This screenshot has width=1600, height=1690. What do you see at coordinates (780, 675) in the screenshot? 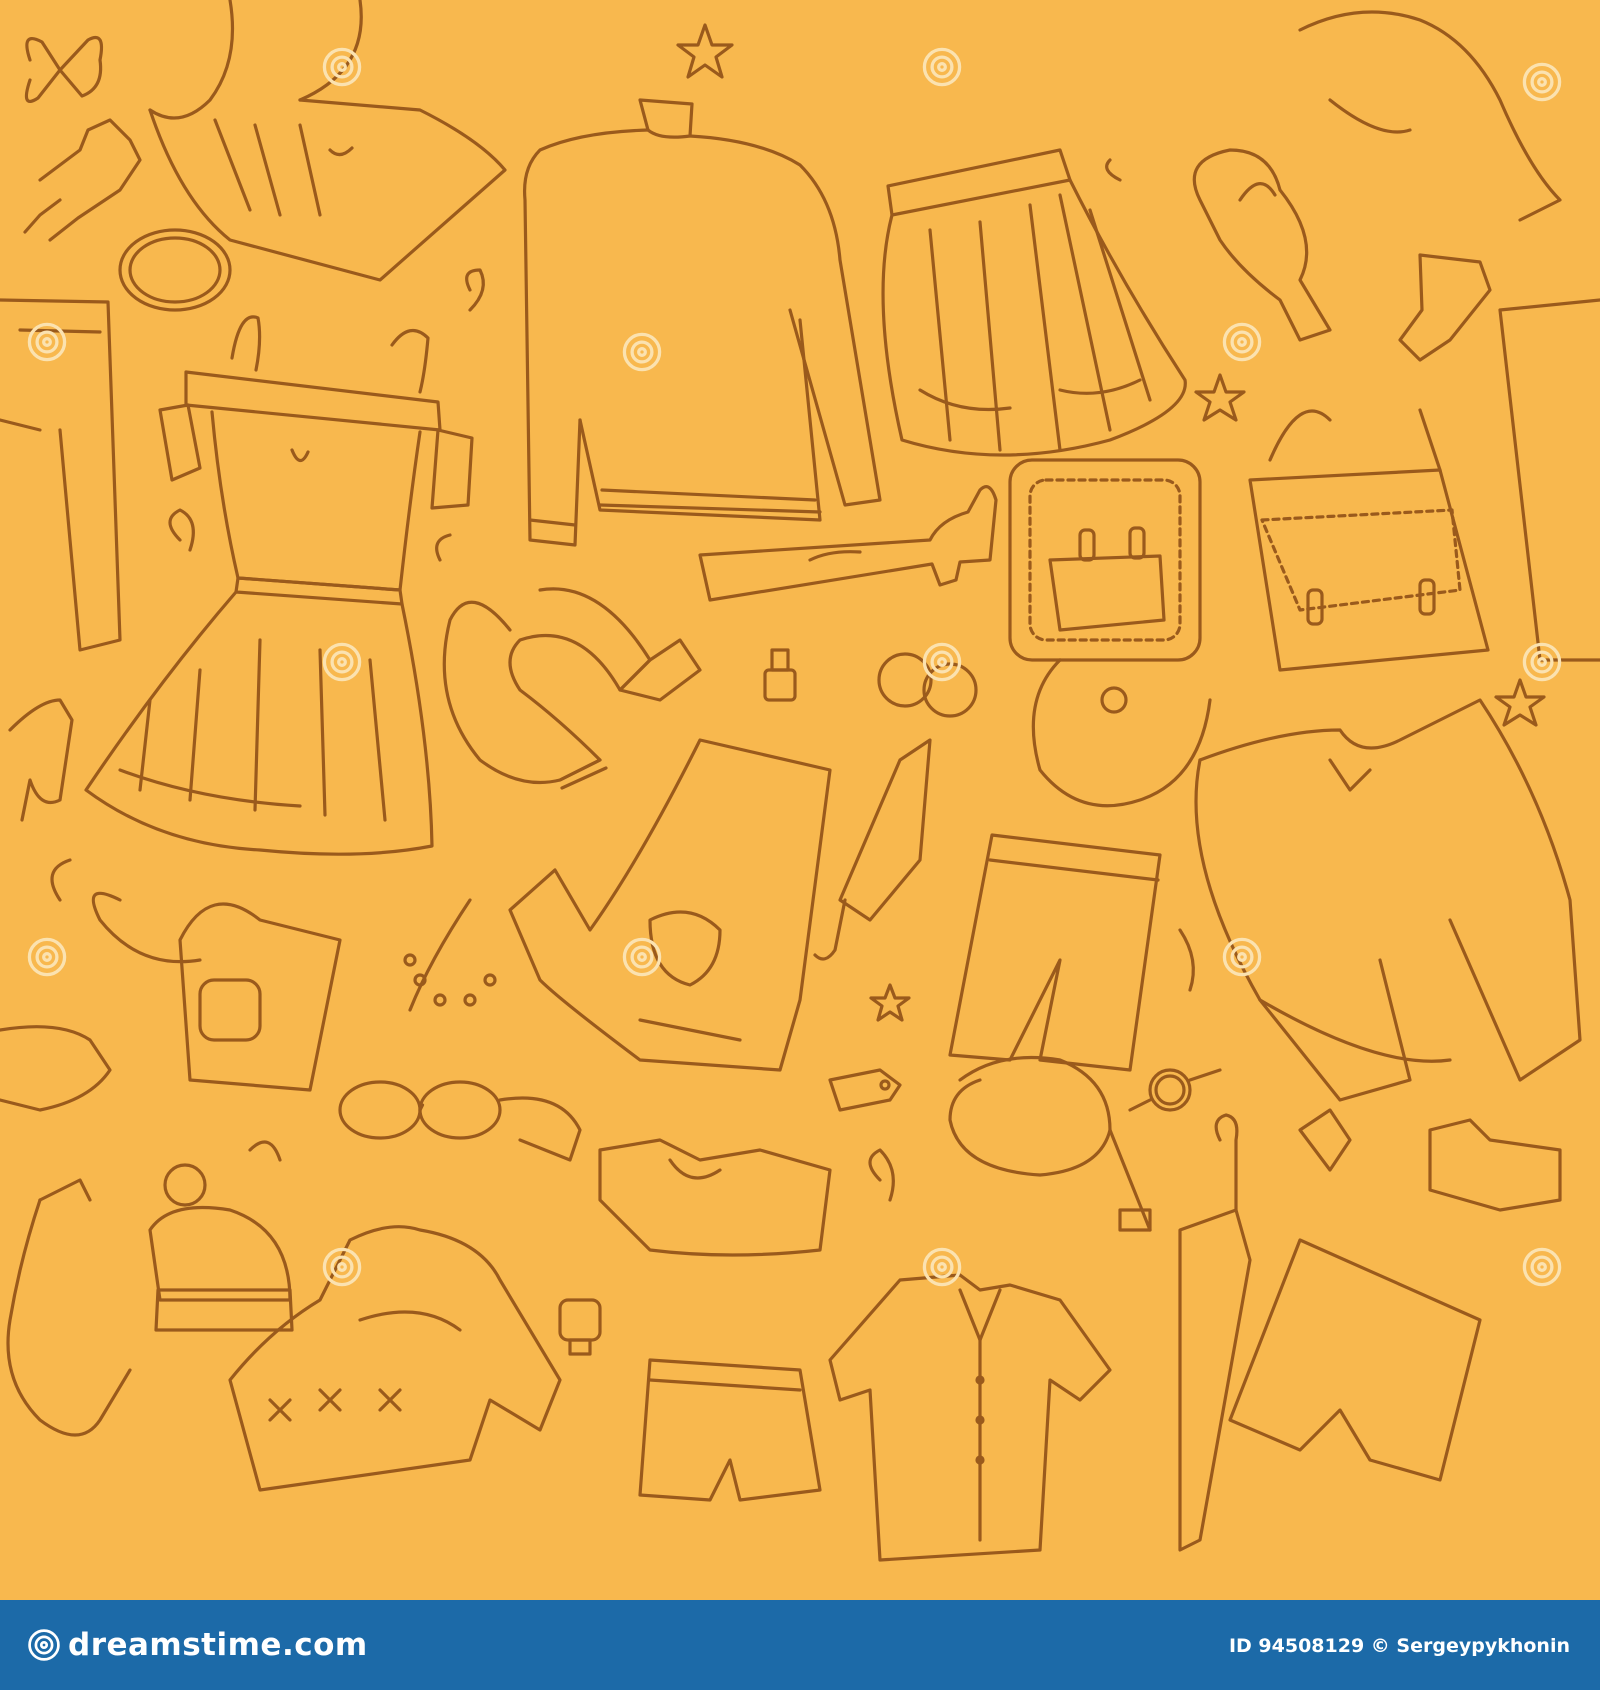
I see `nail-polish-doodle` at bounding box center [780, 675].